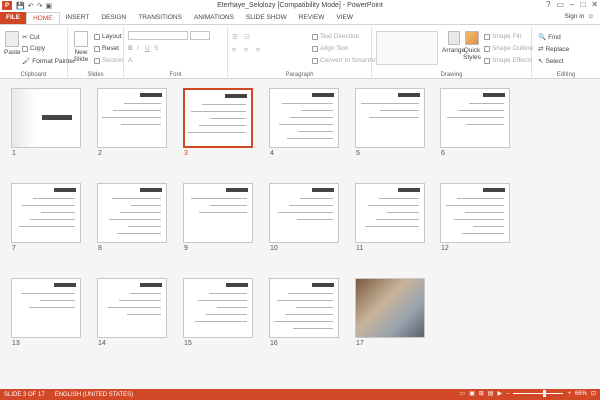 The width and height of the screenshot is (600, 400). I want to click on help-icon: ?, so click(548, 4).